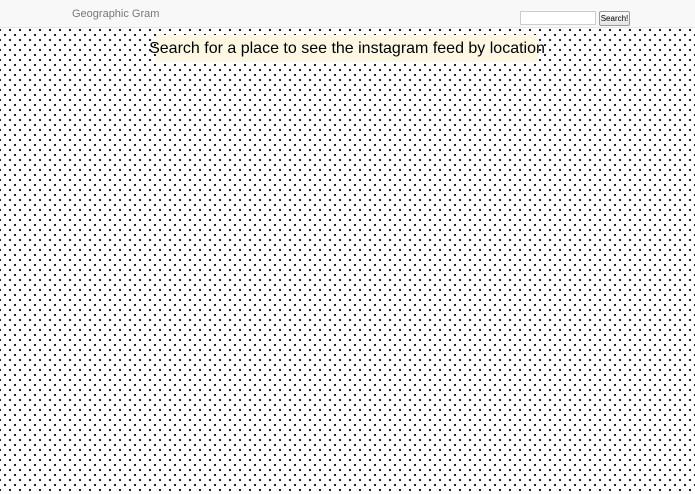  I want to click on search-input, so click(558, 18).